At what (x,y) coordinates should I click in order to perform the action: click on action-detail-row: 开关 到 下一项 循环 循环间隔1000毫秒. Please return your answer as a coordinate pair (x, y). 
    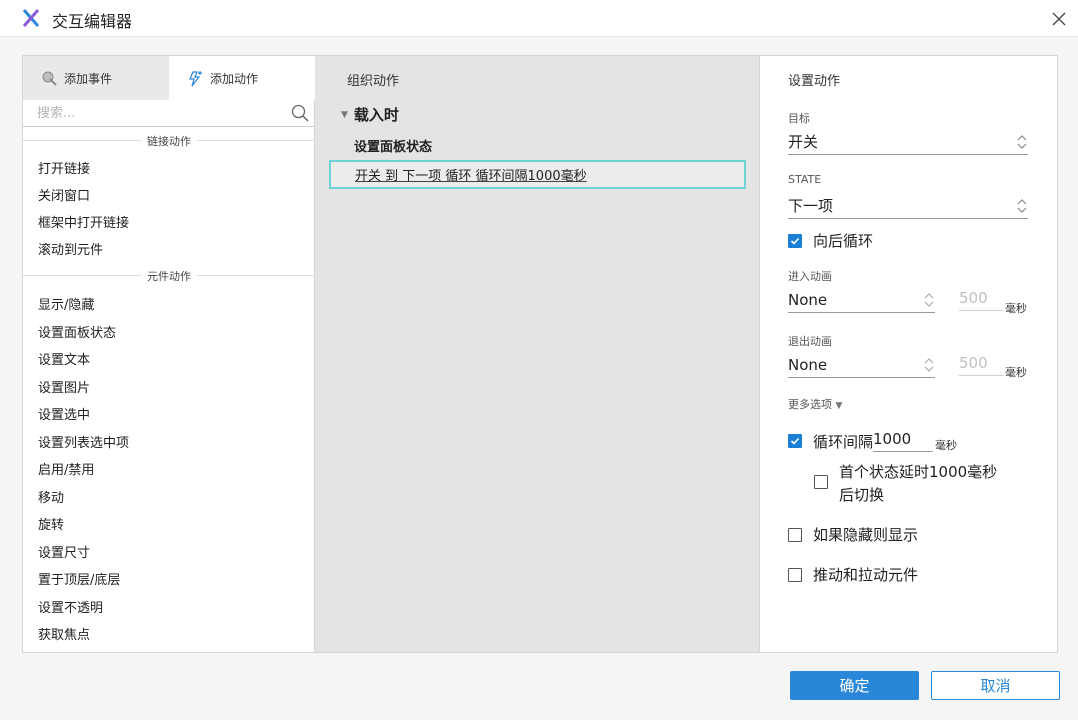
    Looking at the image, I should click on (537, 174).